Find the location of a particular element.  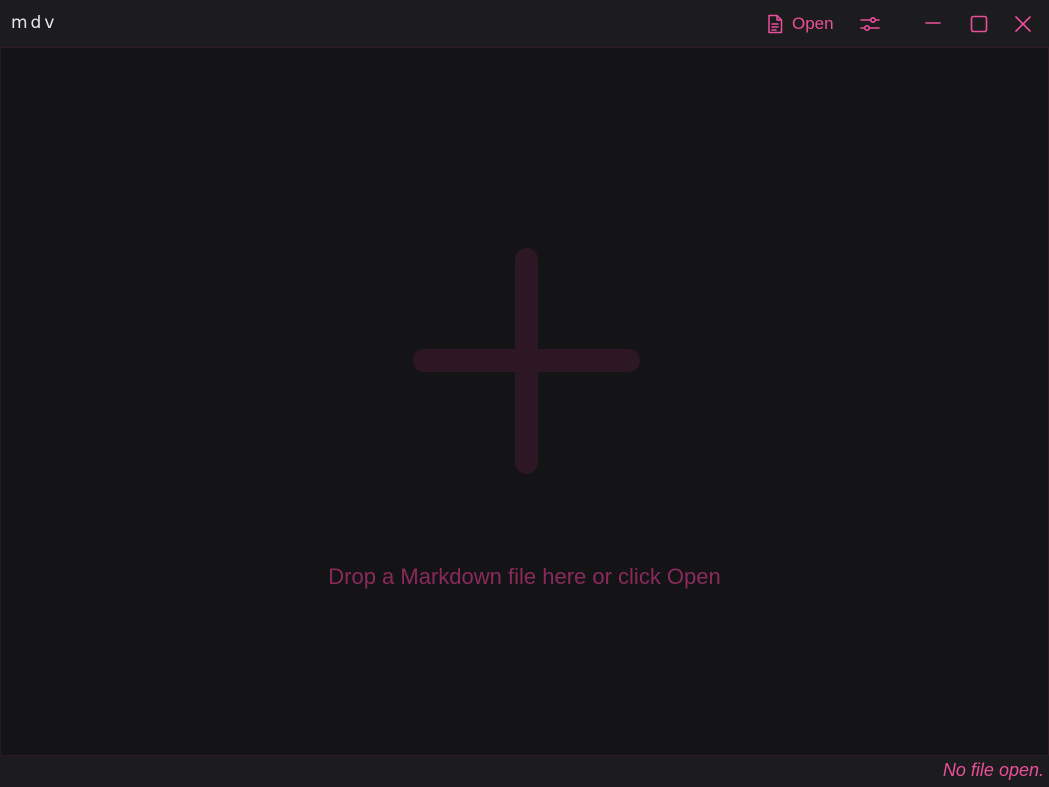

open-button: Open is located at coordinates (800, 24).